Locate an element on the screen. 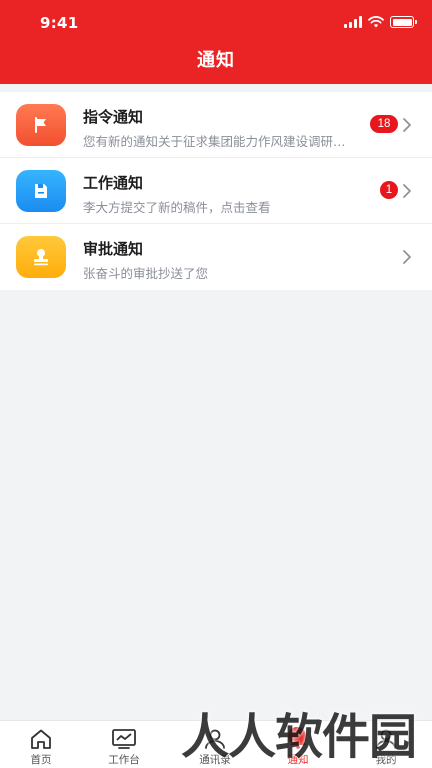 The width and height of the screenshot is (432, 768). tab-workbench: 工作台 is located at coordinates (124, 744).